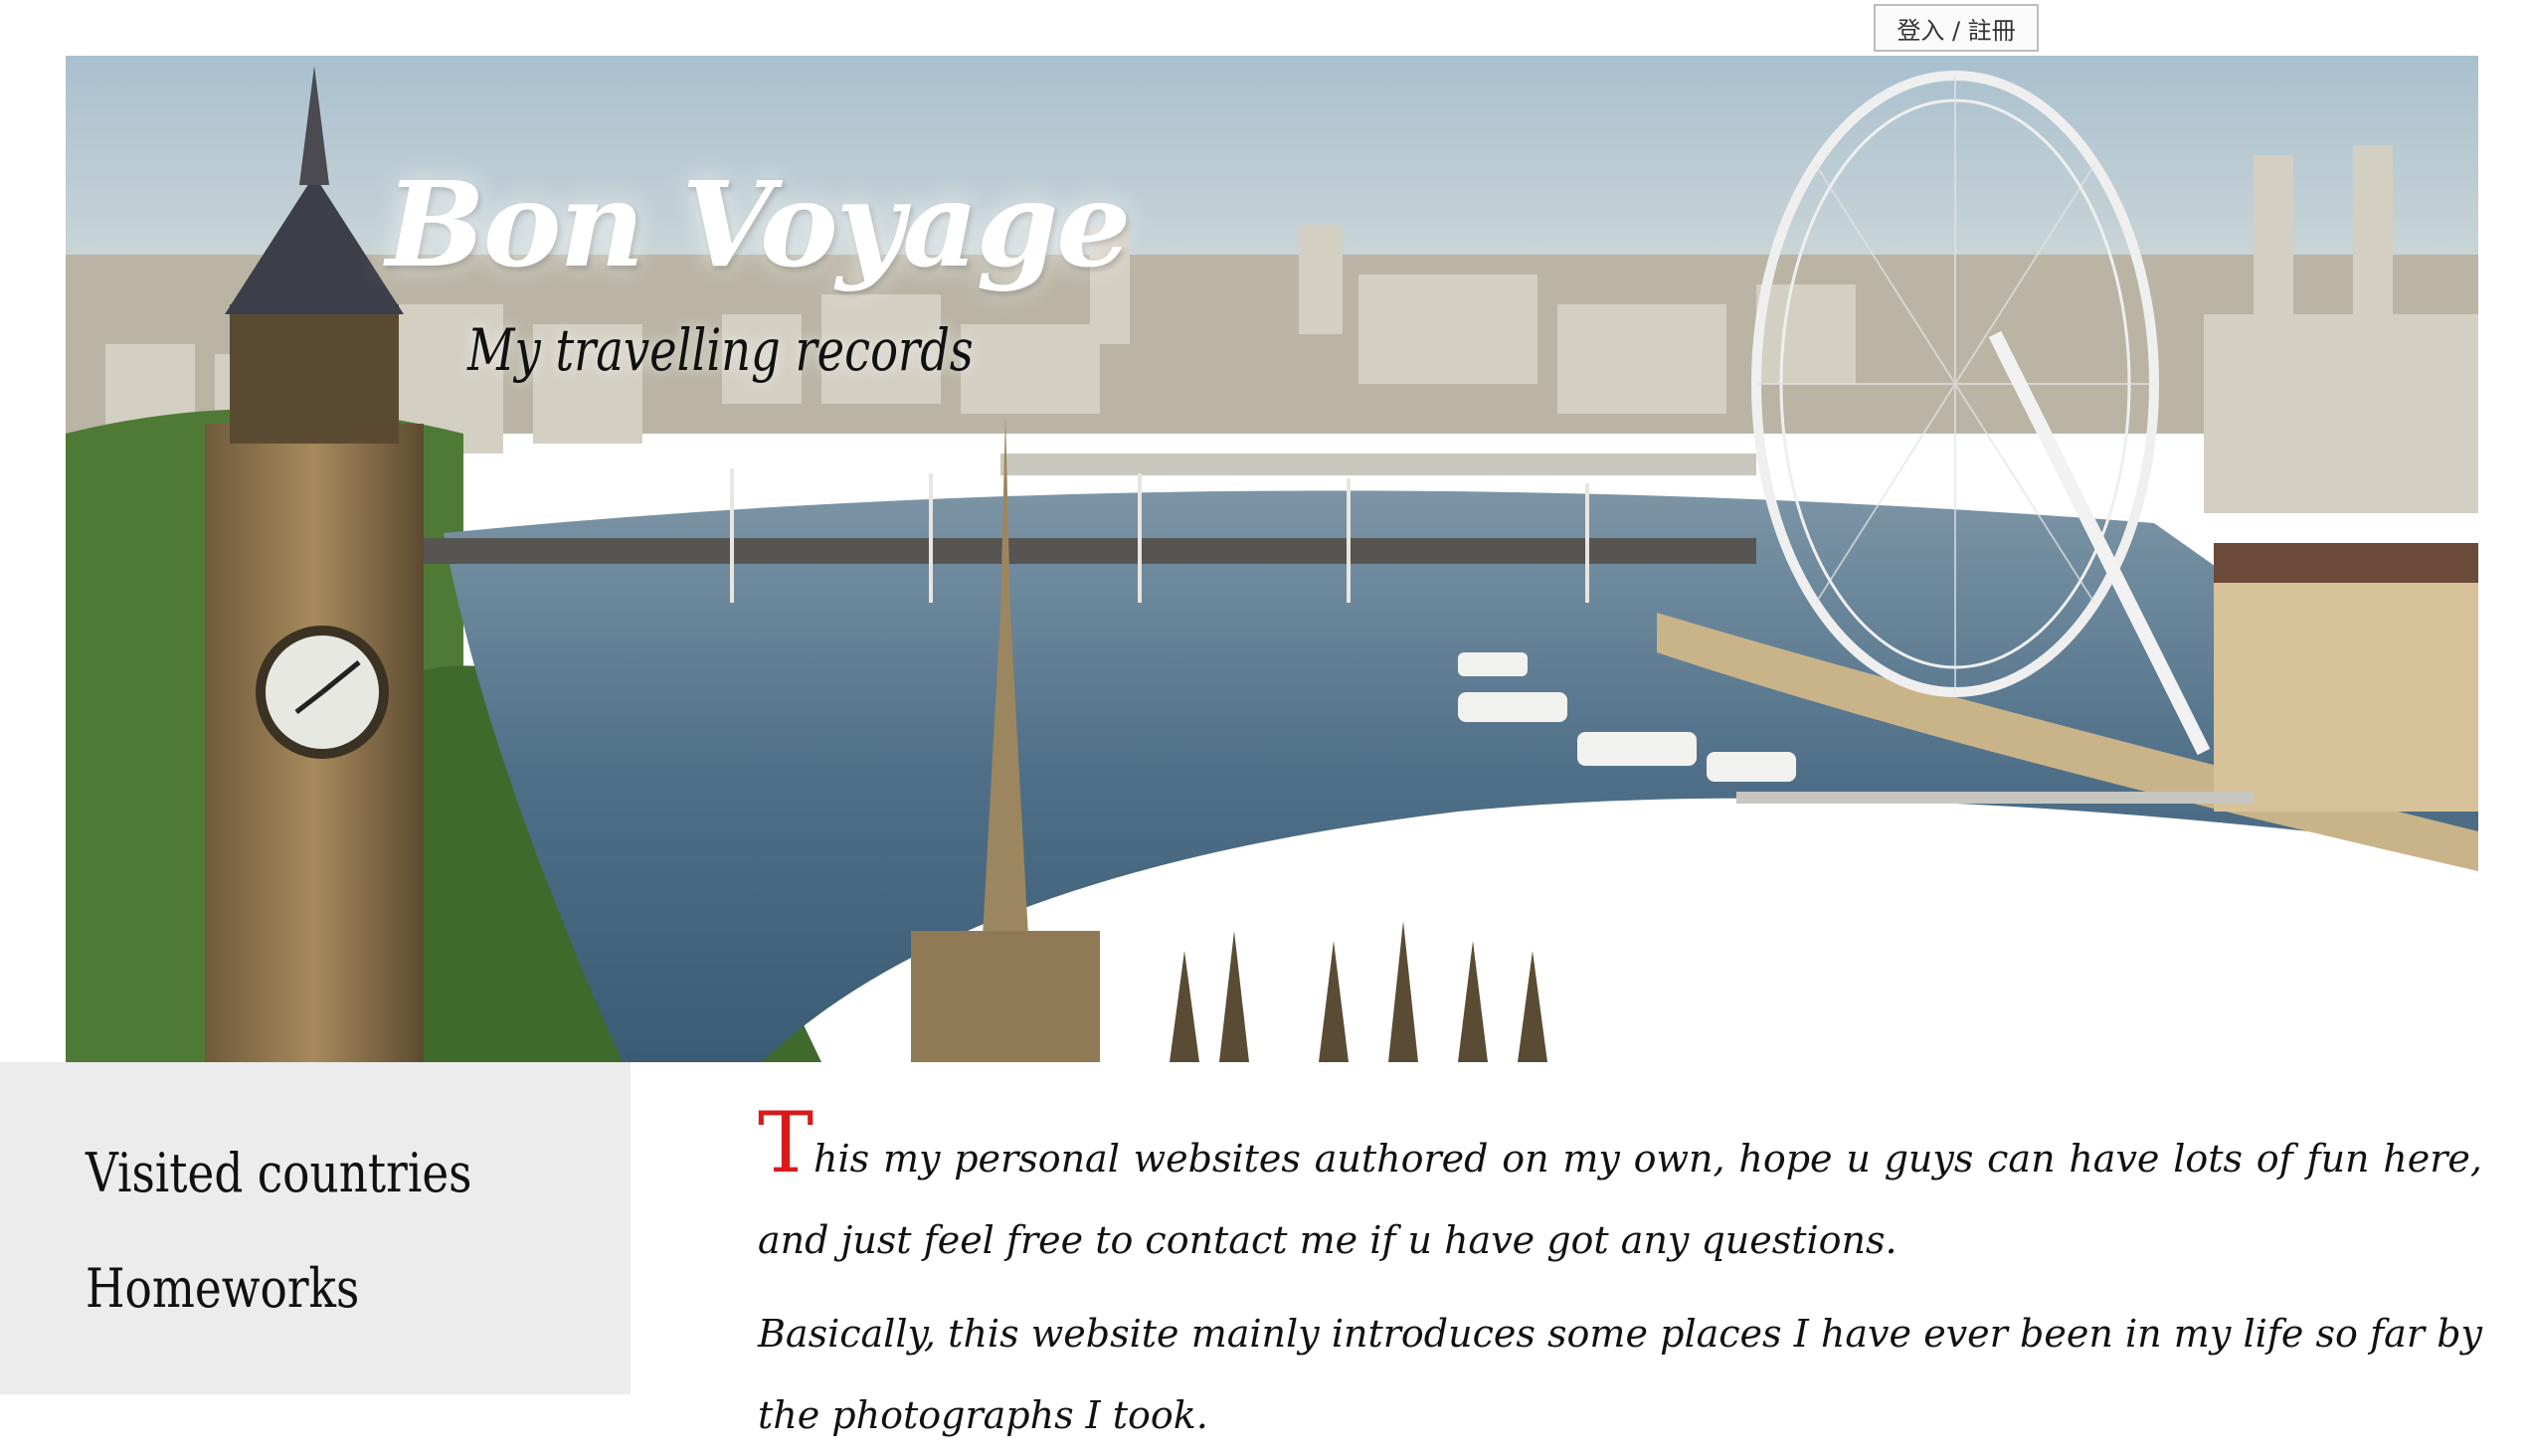  What do you see at coordinates (222, 1288) in the screenshot?
I see `sidebar-item-homeworks: Homeworks` at bounding box center [222, 1288].